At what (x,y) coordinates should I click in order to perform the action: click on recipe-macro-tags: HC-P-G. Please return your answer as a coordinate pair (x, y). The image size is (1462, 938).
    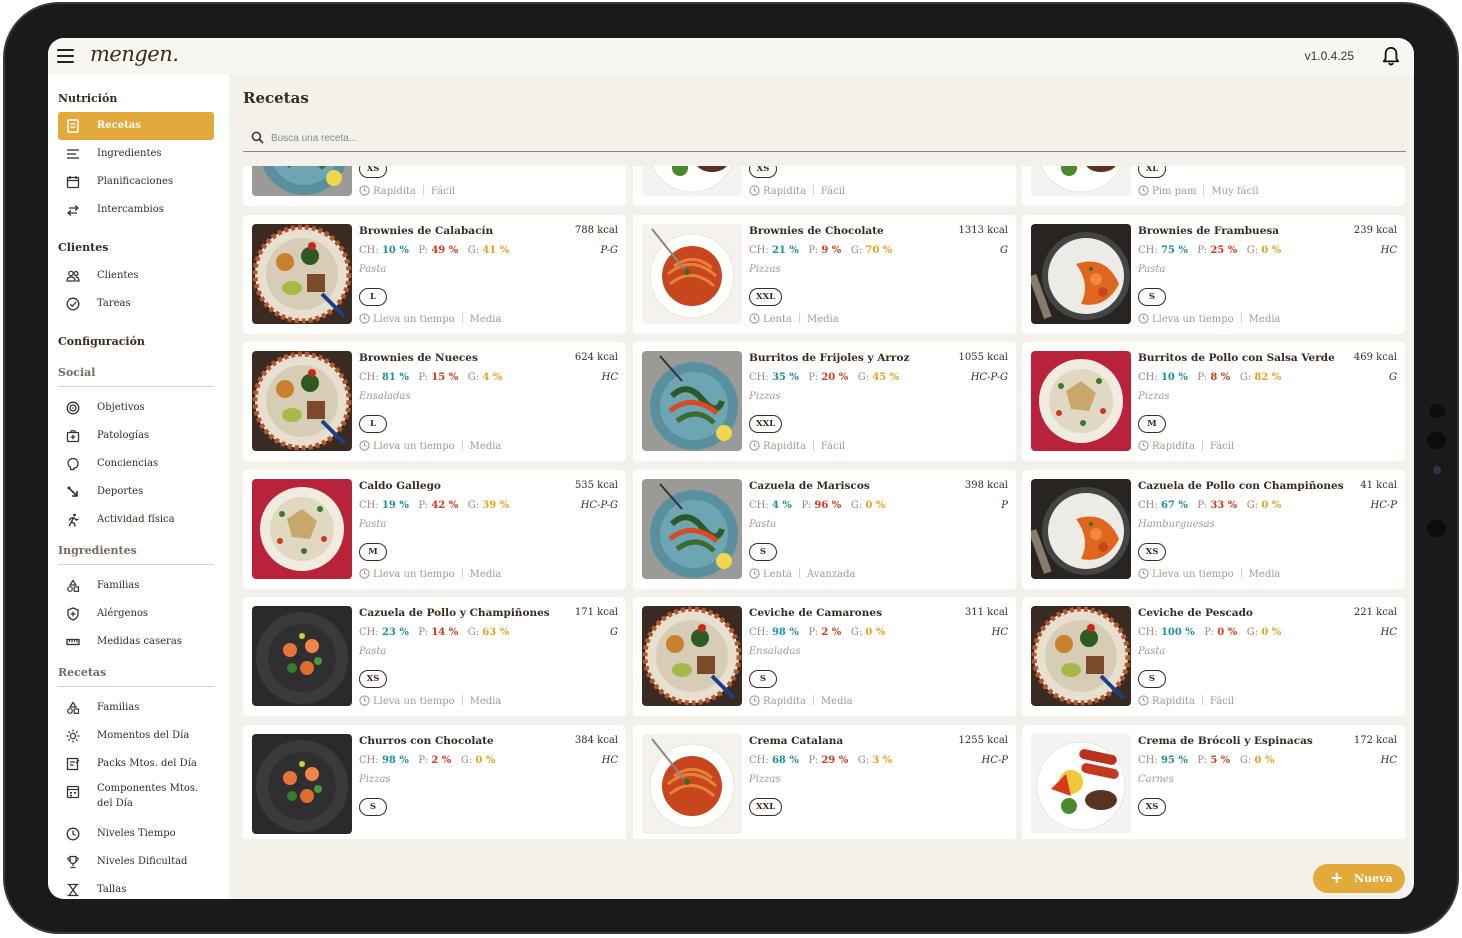
    Looking at the image, I should click on (599, 505).